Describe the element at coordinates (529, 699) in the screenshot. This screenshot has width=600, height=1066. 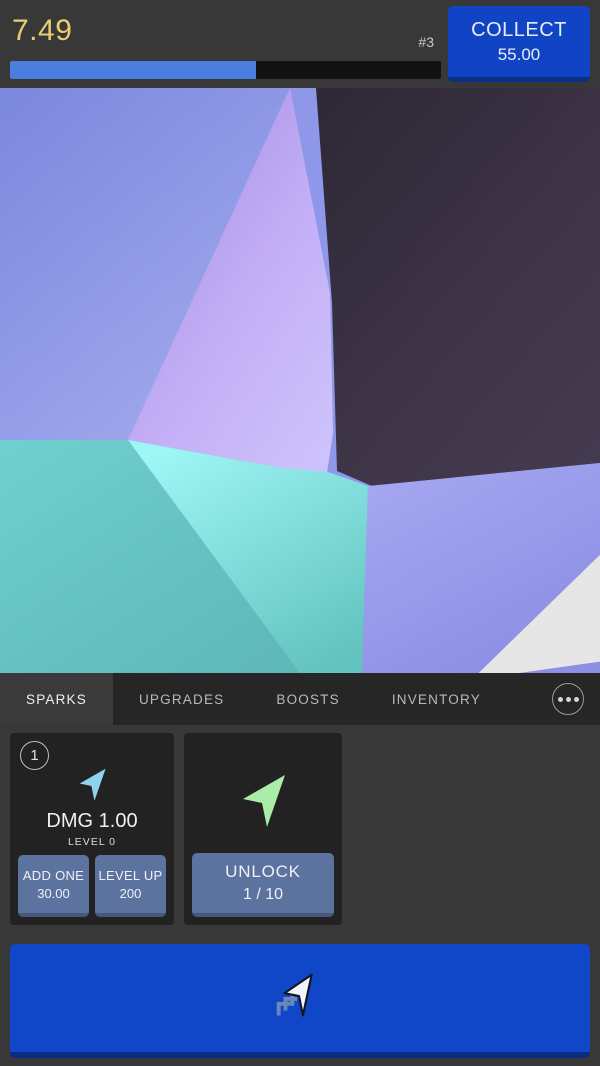
I see `tab-bar-spacer` at that location.